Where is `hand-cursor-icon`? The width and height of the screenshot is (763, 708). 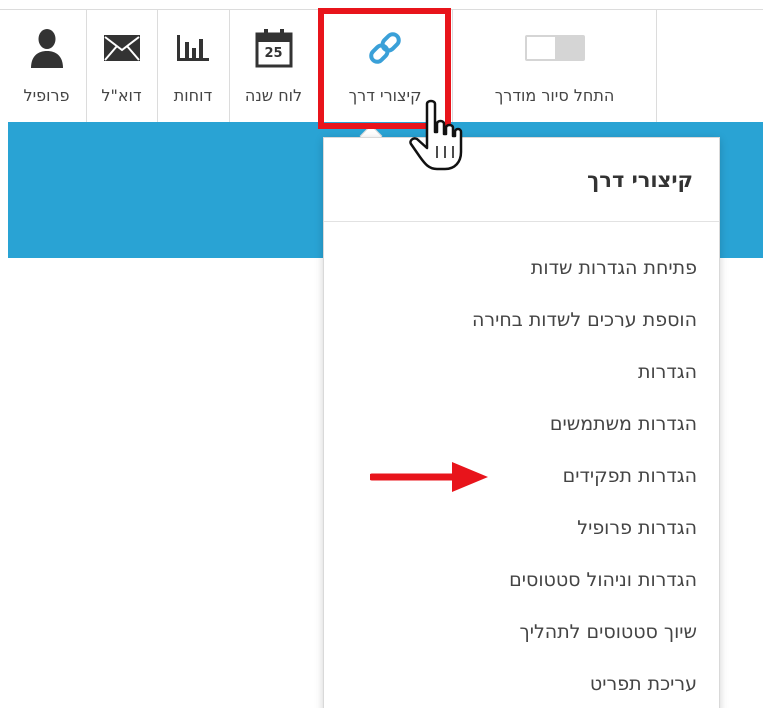 hand-cursor-icon is located at coordinates (436, 135).